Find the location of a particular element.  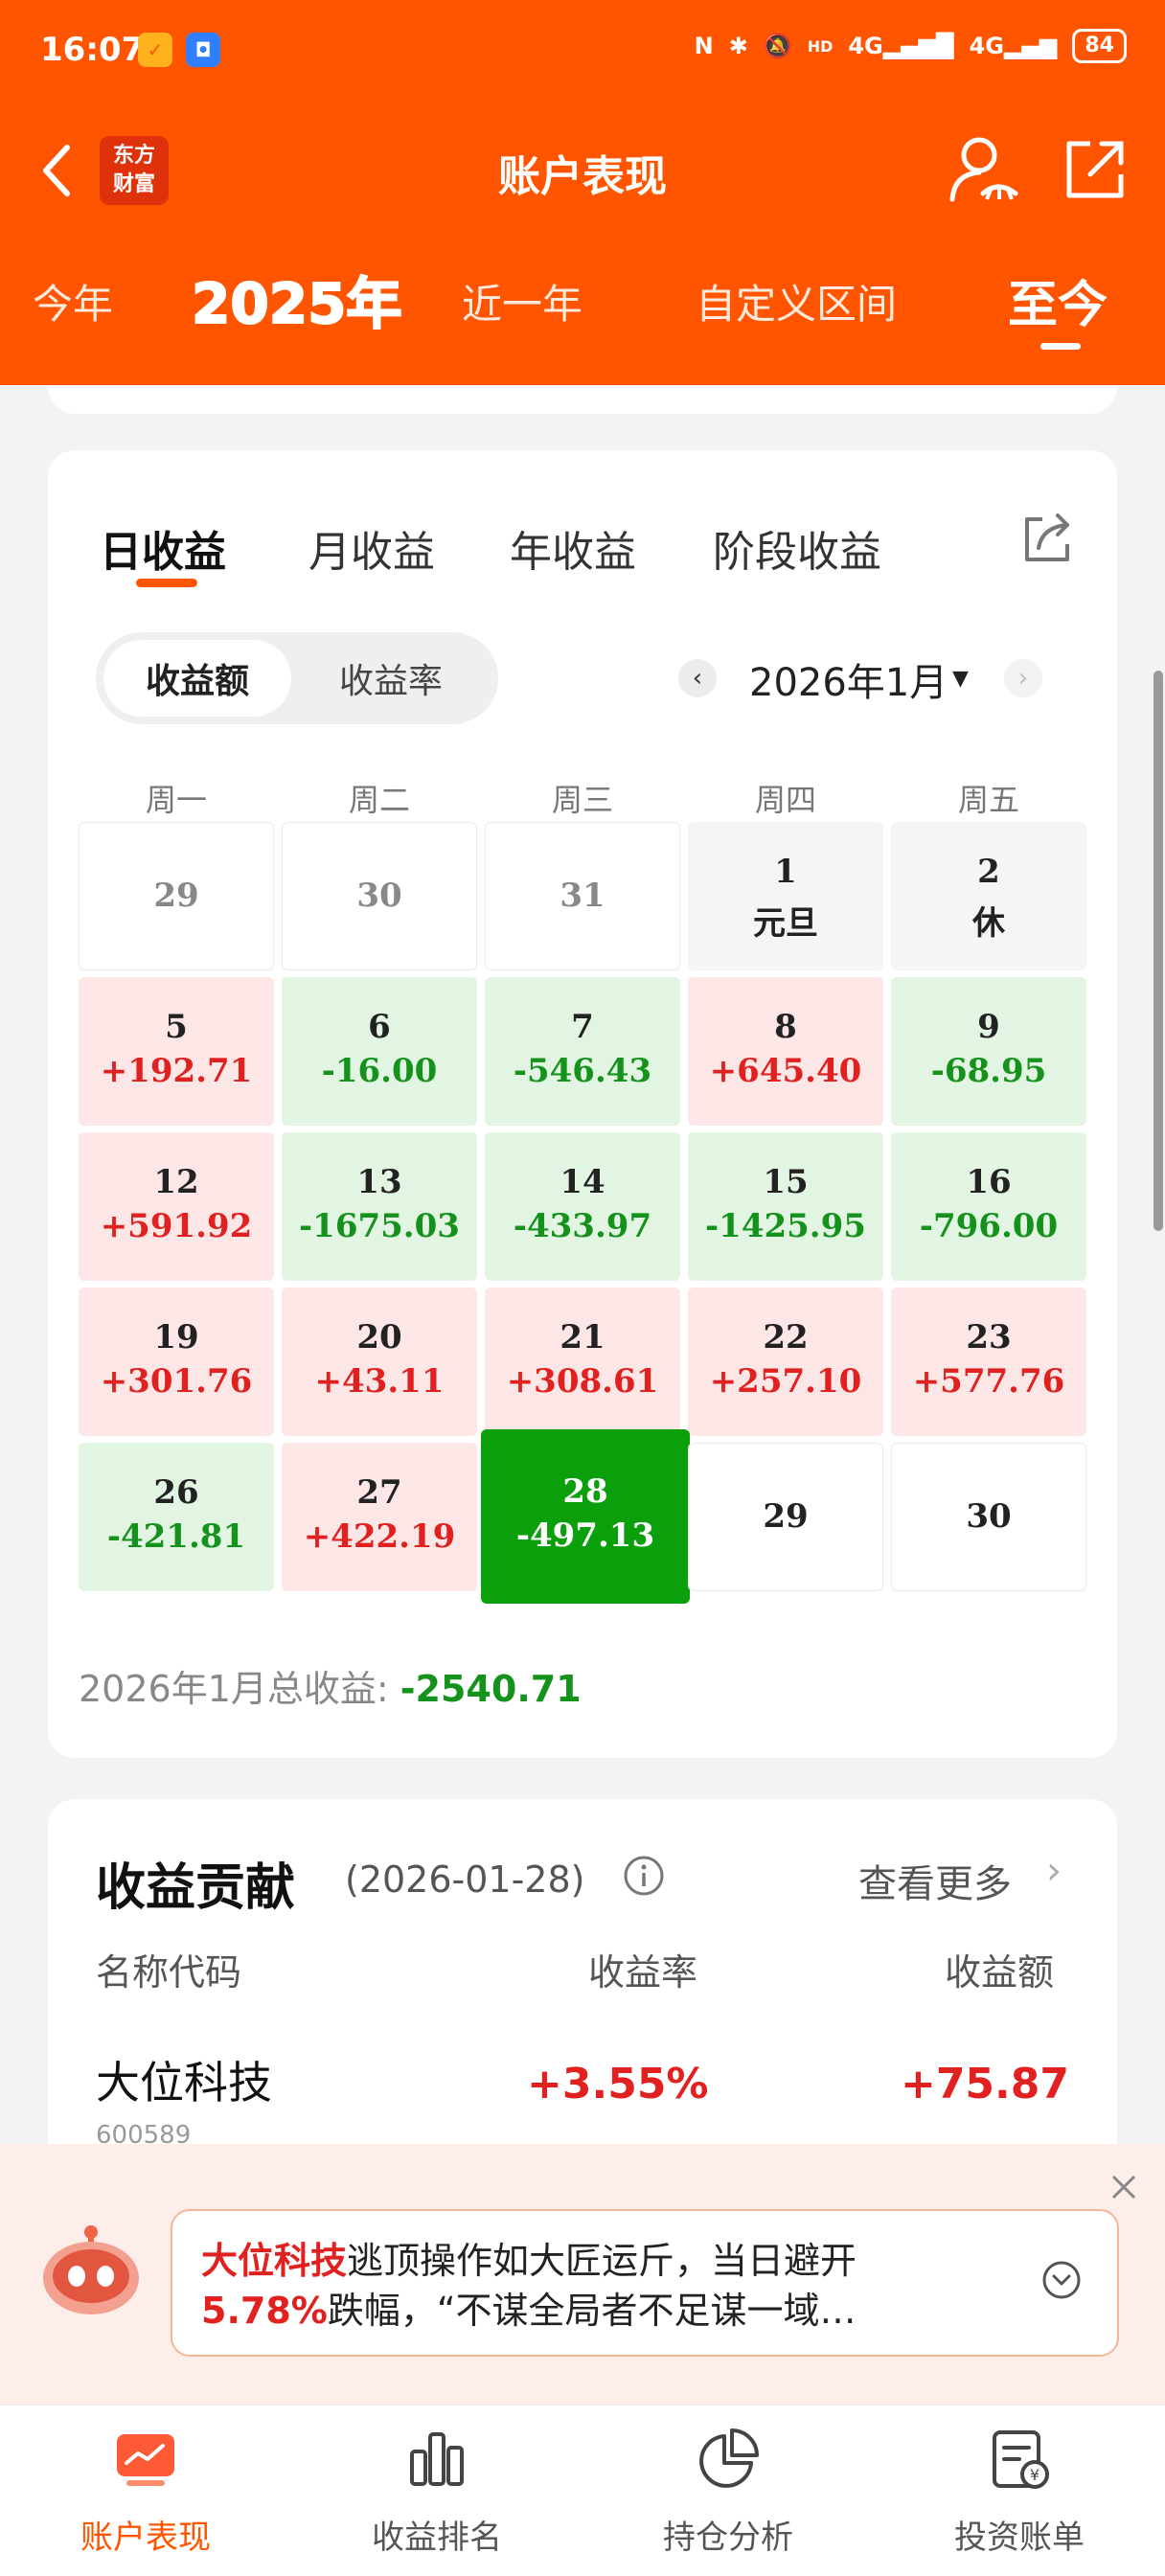

calendar-day-cell: 12 +591.92 is located at coordinates (176, 1206).